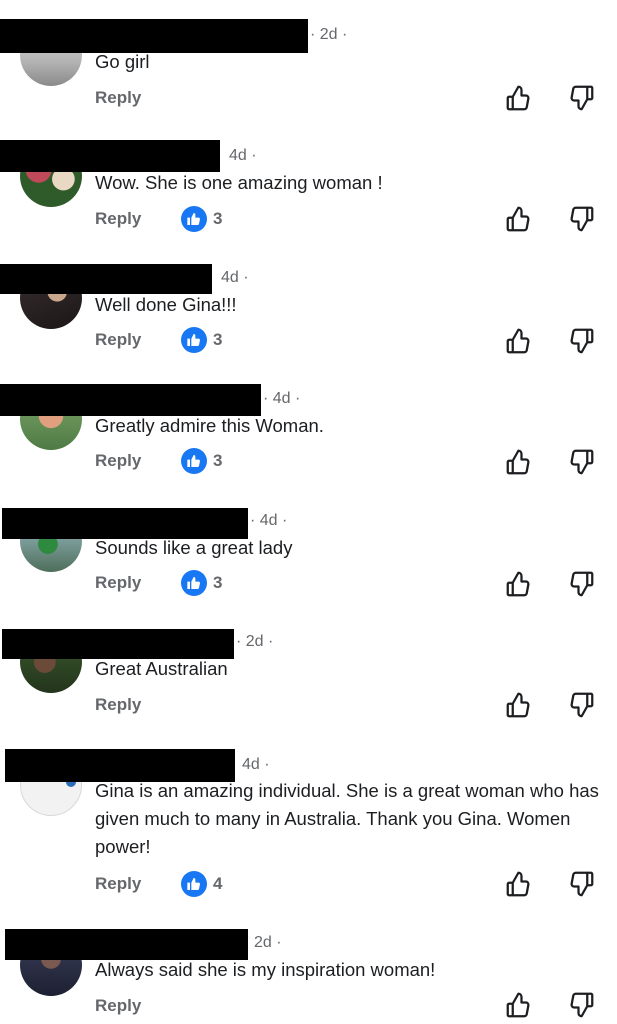 The width and height of the screenshot is (617, 1024). I want to click on comment-text: Always said she is my inspiration woman!, so click(265, 969).